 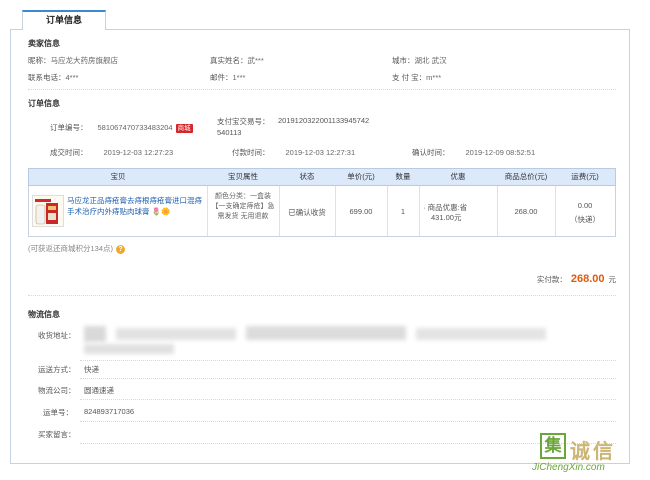 What do you see at coordinates (500, 152) in the screenshot?
I see `confirm-time: 2019-12-09 08:52:51` at bounding box center [500, 152].